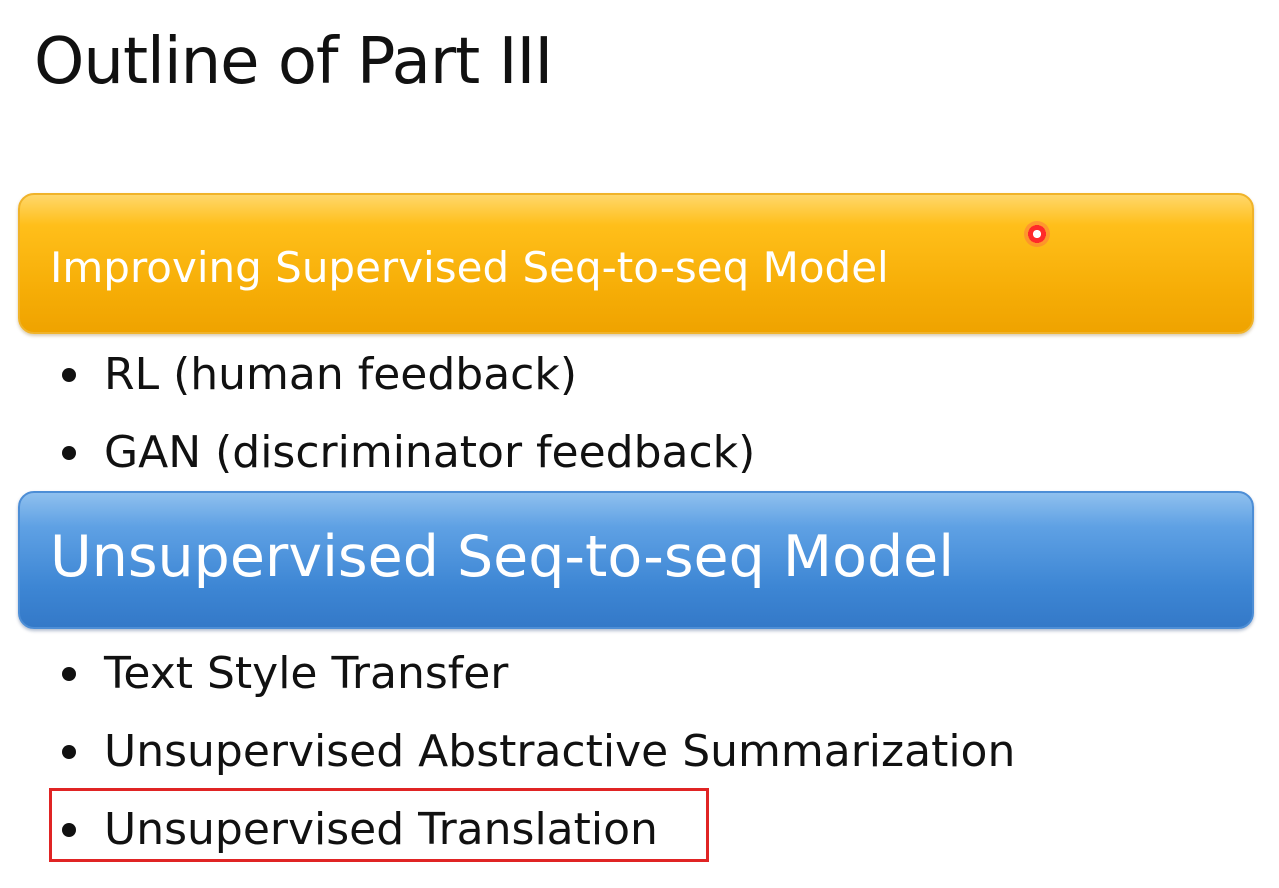 This screenshot has height=888, width=1279. I want to click on section-heading-unsupervised: Unsupervised Seq-to-seq Model, so click(502, 557).